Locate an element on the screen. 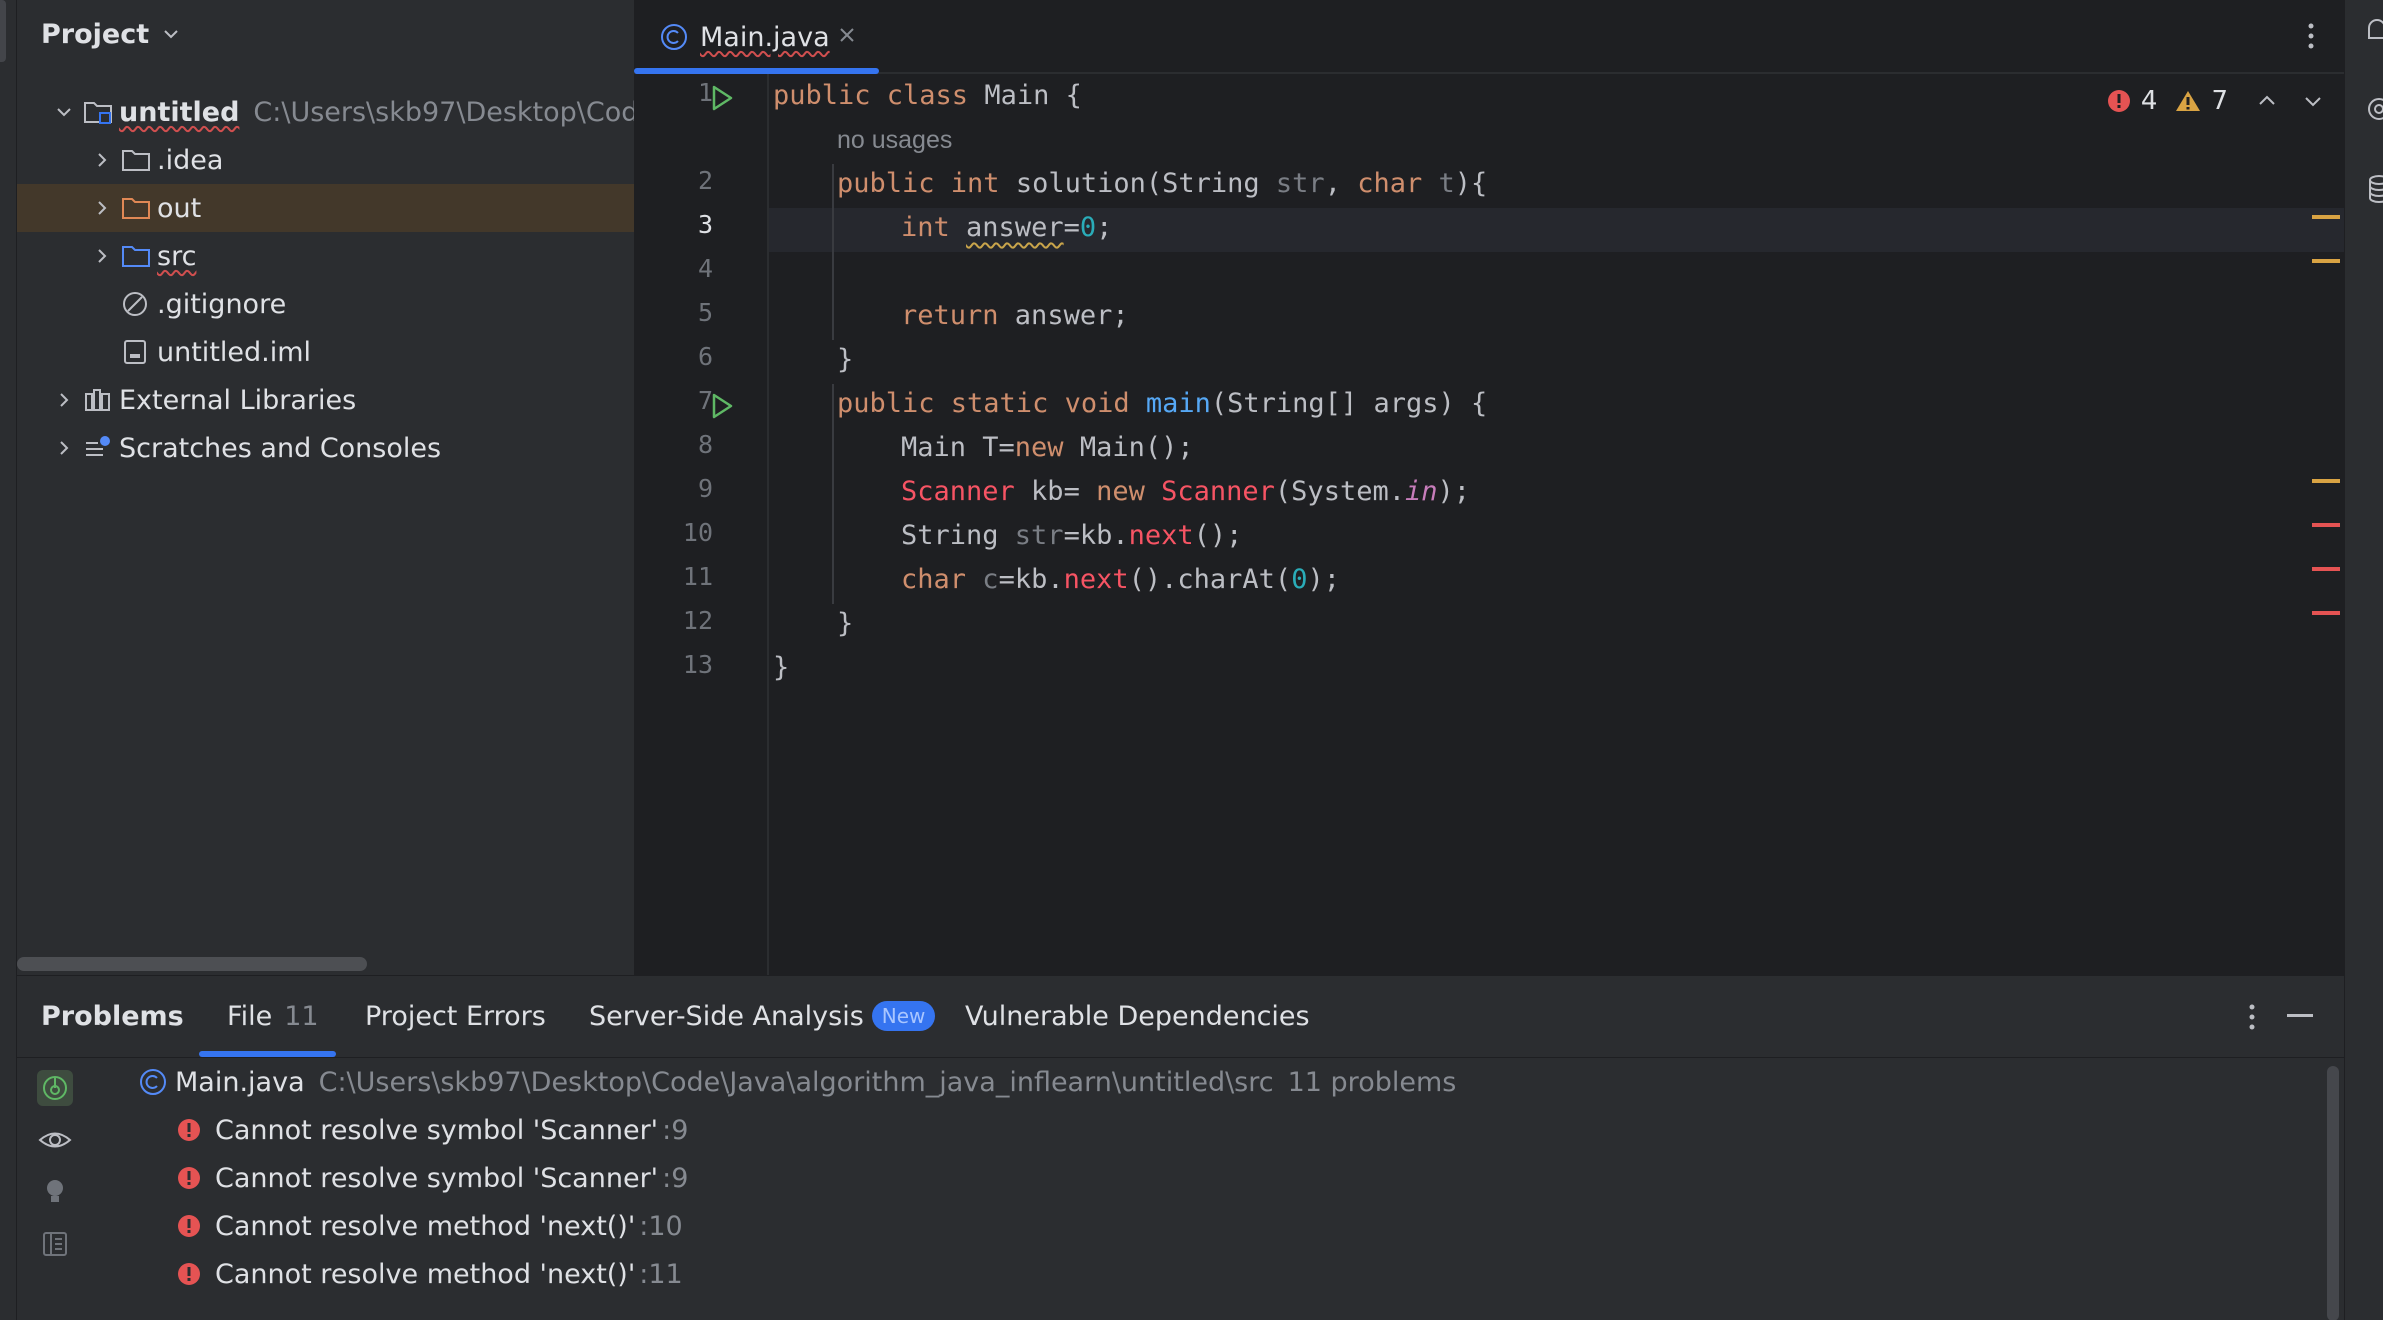  inspection-widget: 4 7 is located at coordinates (2215, 101).